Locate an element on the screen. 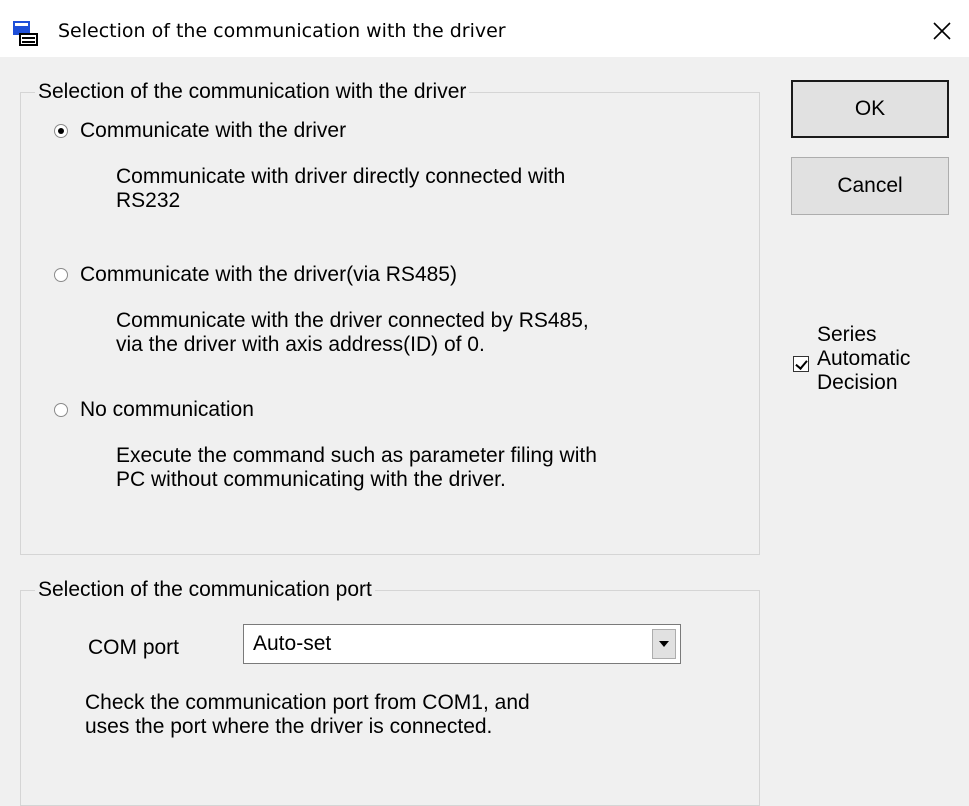 This screenshot has height=806, width=969. radio-button-checked is located at coordinates (61, 131).